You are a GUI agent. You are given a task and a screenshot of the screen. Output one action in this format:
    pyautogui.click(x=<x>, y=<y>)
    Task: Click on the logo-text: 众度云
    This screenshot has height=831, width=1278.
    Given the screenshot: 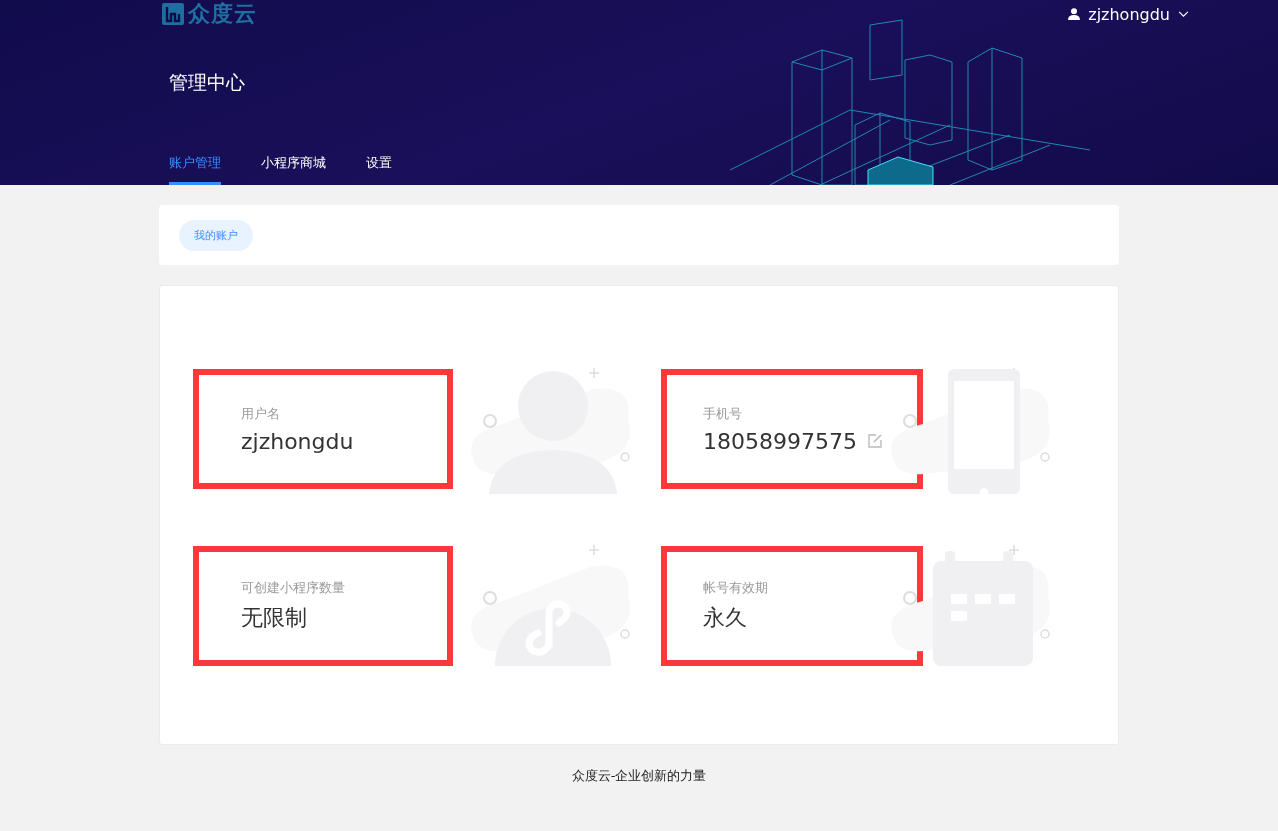 What is the action you would take?
    pyautogui.click(x=222, y=14)
    